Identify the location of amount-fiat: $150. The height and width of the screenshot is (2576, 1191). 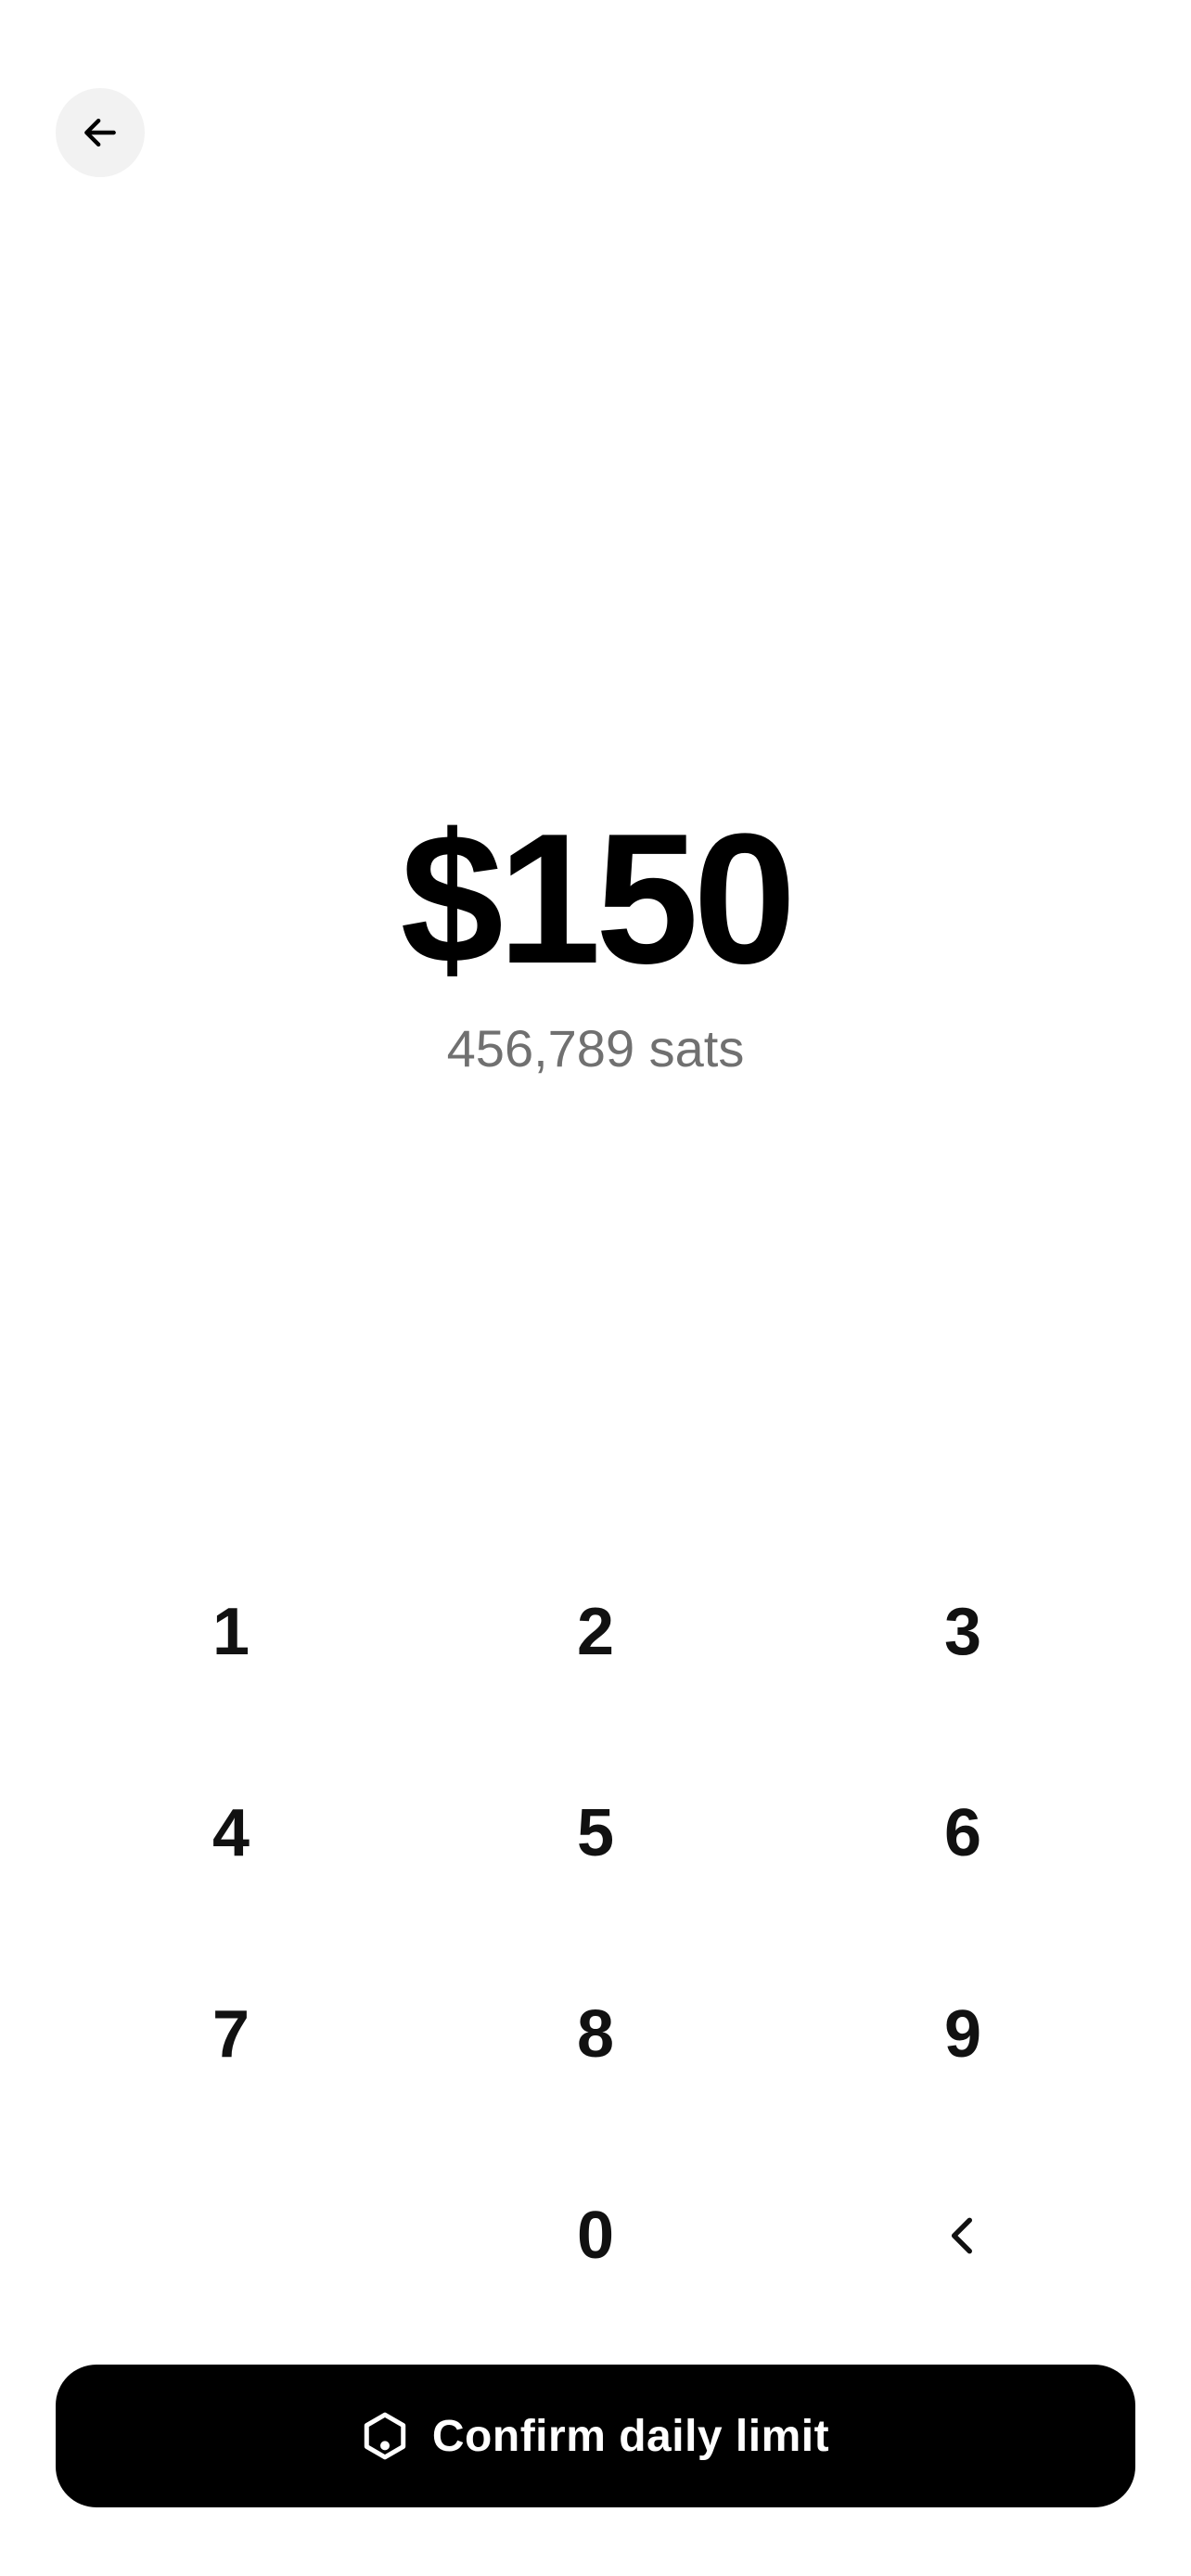
(598, 899).